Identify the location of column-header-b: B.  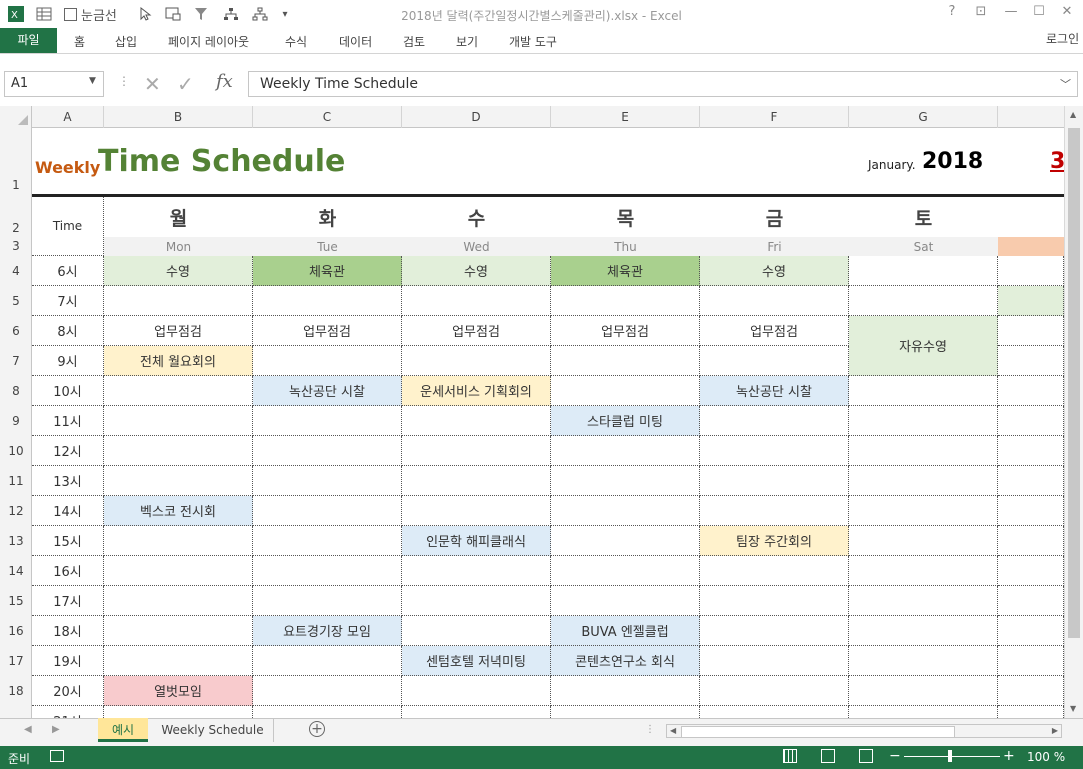
(178, 117).